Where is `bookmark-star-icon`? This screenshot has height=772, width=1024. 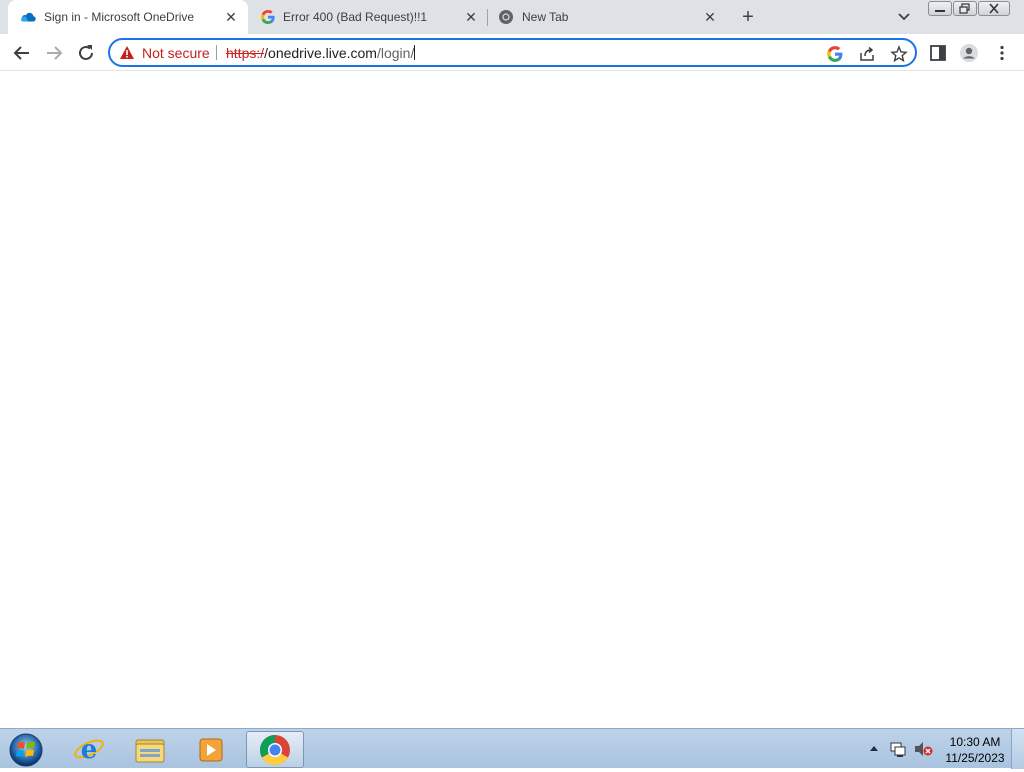 bookmark-star-icon is located at coordinates (899, 54).